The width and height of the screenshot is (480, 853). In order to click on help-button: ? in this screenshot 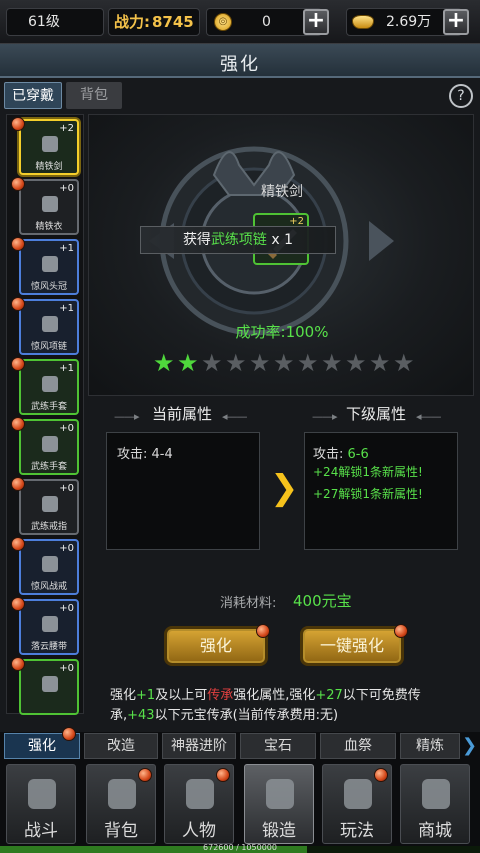, I will do `click(461, 96)`.